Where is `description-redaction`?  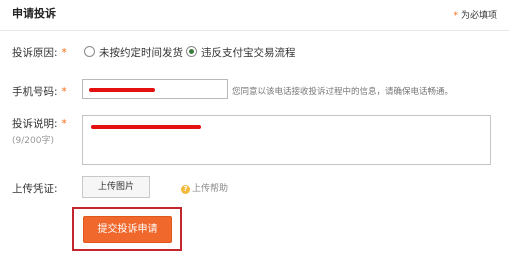
description-redaction is located at coordinates (146, 127).